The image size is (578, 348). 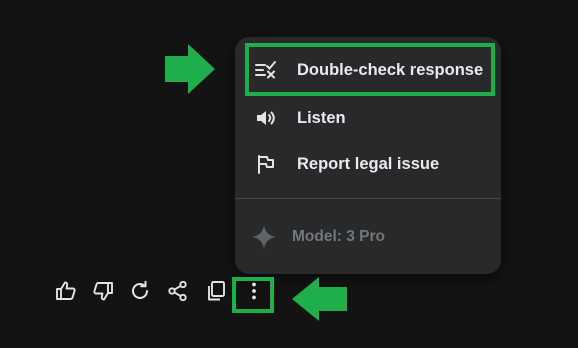 I want to click on copy-icon, so click(x=216, y=293).